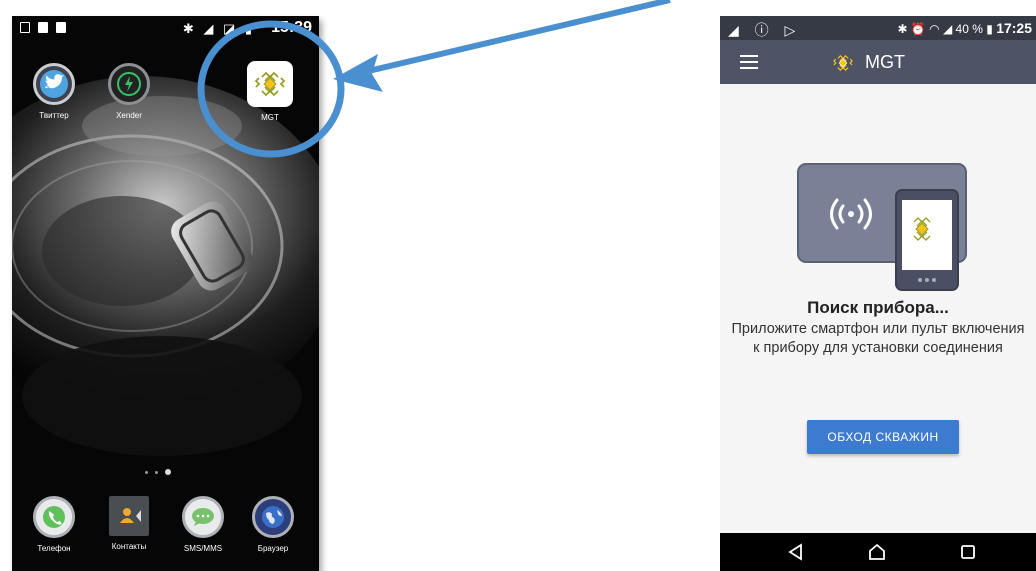 This screenshot has height=571, width=1036. What do you see at coordinates (878, 28) in the screenshot?
I see `app-status-bar: ◢ ⓘ ▷ ✱ ⏰ ◠ ◢ 40 % ▮ 17:25` at bounding box center [878, 28].